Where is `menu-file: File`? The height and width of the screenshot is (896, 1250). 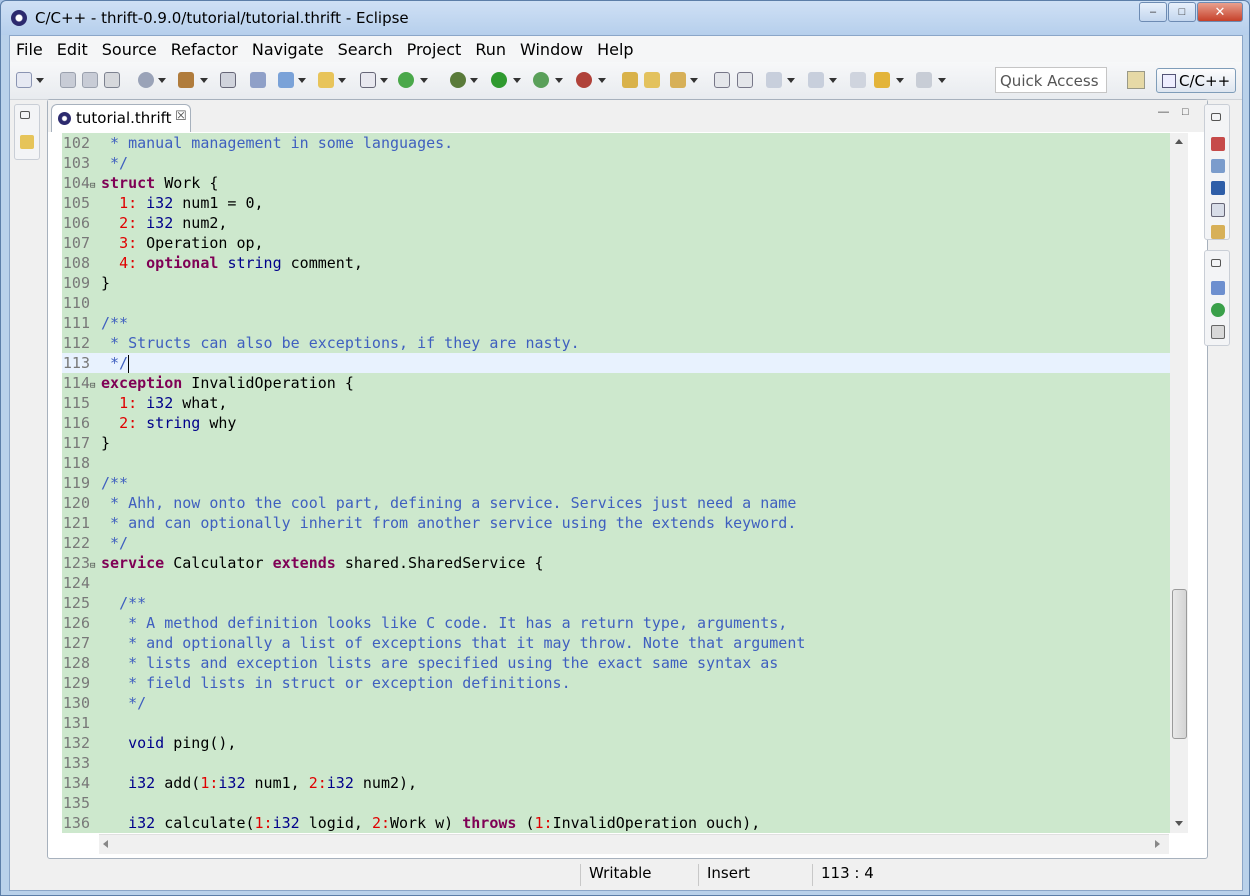 menu-file: File is located at coordinates (29, 49).